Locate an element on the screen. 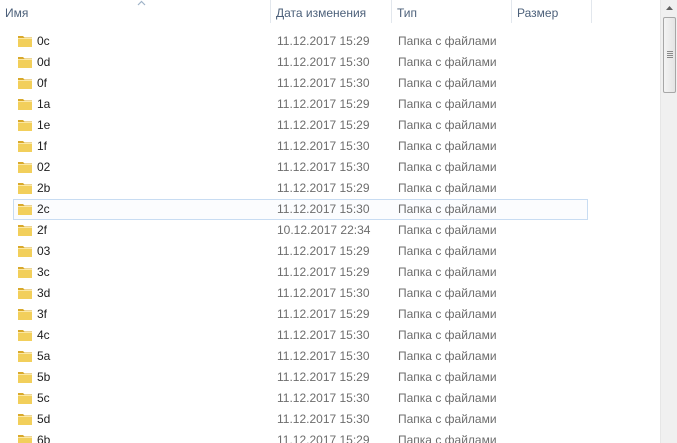 The height and width of the screenshot is (443, 677). column-header-name: Имя is located at coordinates (135, 13).